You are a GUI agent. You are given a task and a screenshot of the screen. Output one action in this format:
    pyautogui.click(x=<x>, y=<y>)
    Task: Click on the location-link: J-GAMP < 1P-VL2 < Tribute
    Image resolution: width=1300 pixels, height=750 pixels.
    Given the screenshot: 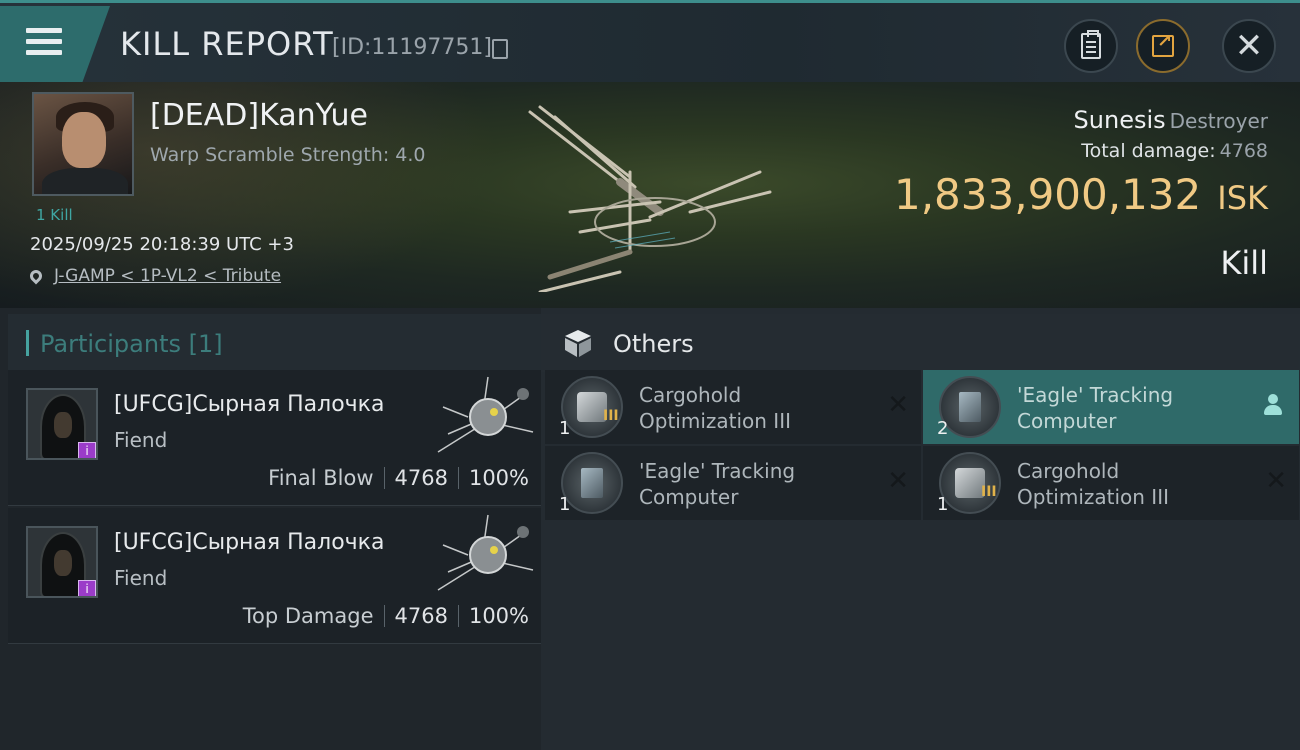 What is the action you would take?
    pyautogui.click(x=167, y=276)
    